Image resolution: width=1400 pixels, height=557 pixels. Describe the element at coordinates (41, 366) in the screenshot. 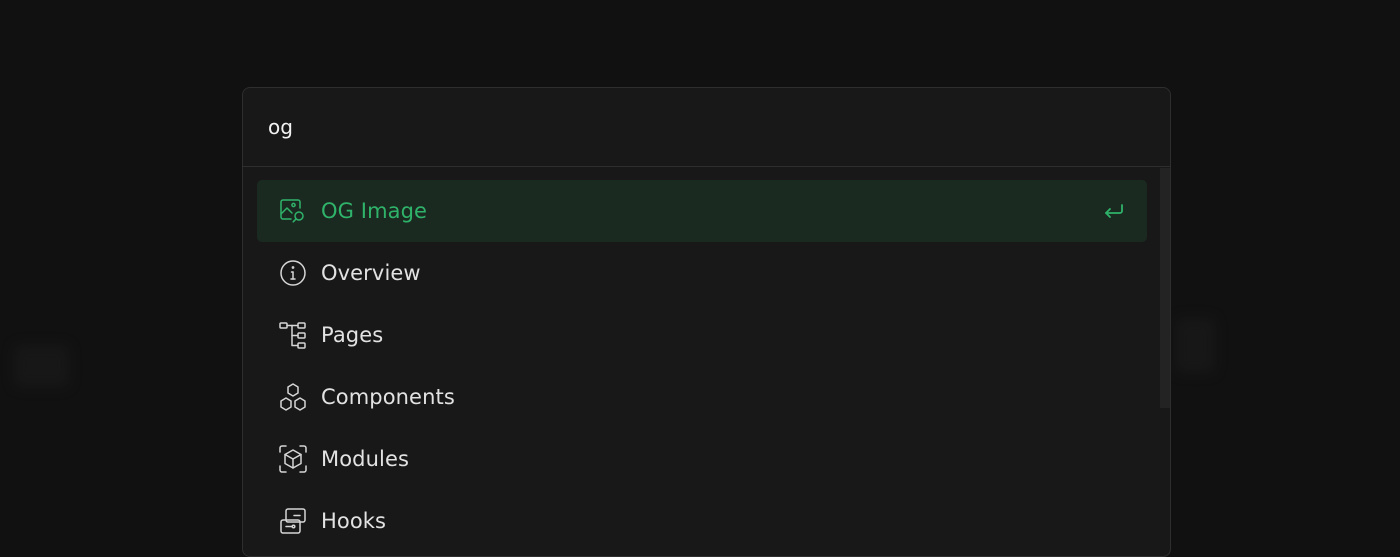

I see `background-ghost-left` at that location.